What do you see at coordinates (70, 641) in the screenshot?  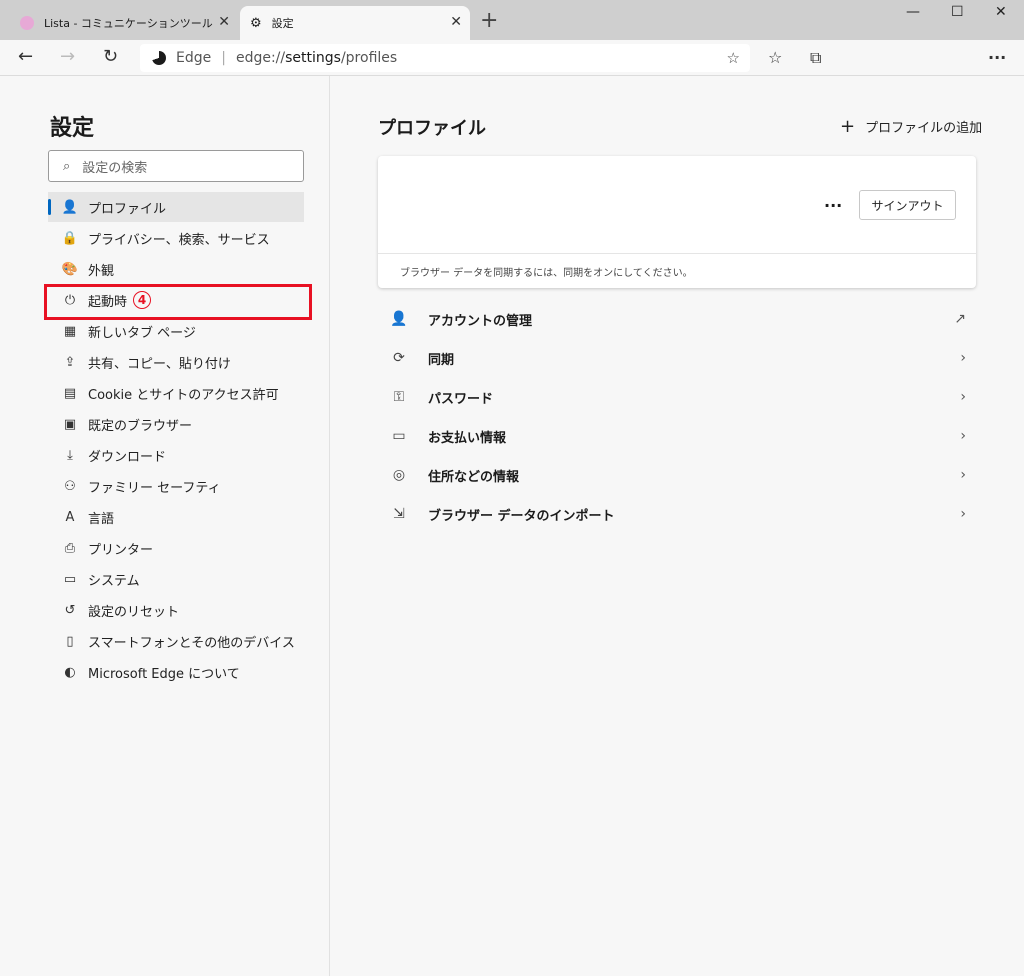 I see `phone-icon: ▯` at bounding box center [70, 641].